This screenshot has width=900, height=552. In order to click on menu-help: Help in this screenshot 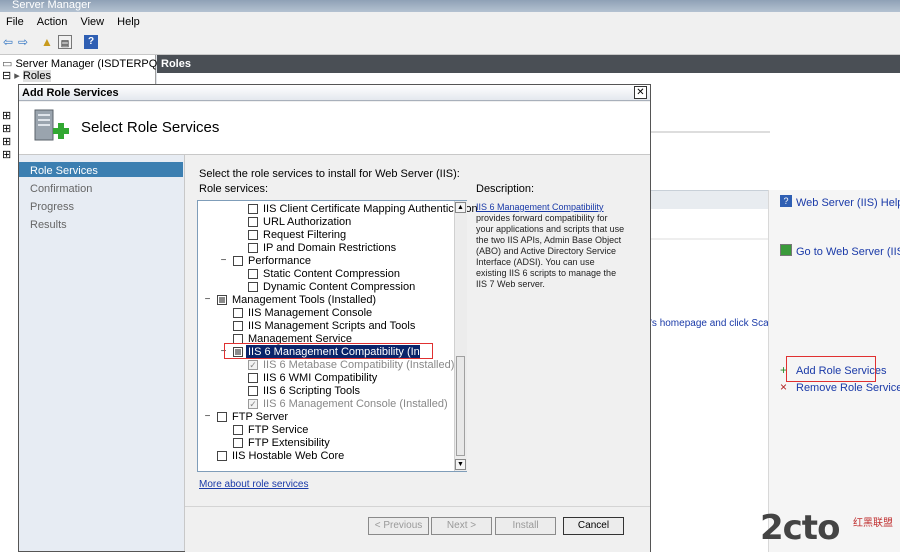, I will do `click(128, 22)`.